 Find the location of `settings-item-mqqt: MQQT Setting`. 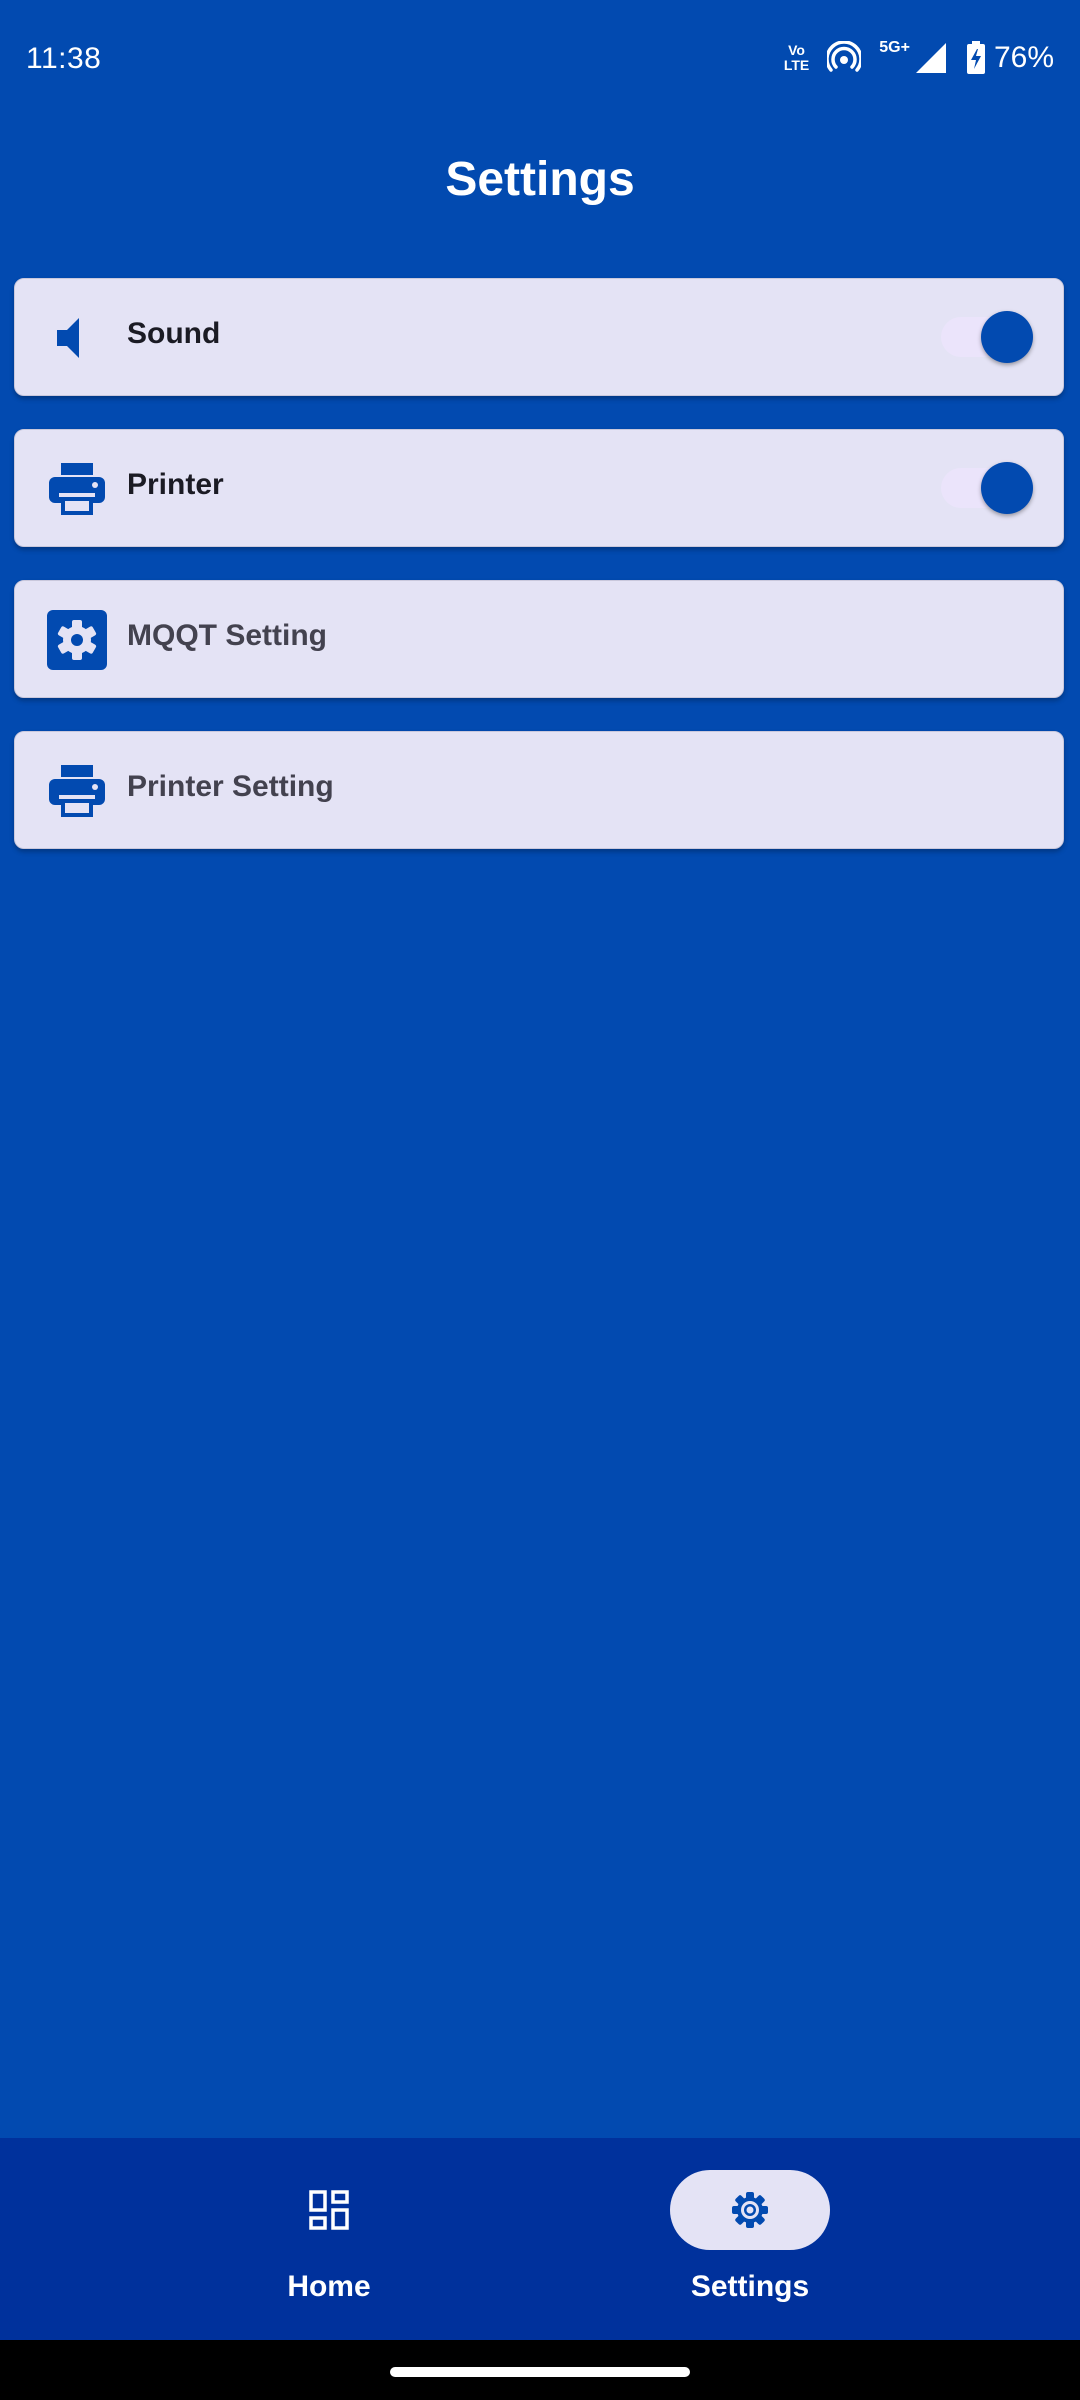

settings-item-mqqt: MQQT Setting is located at coordinates (539, 639).